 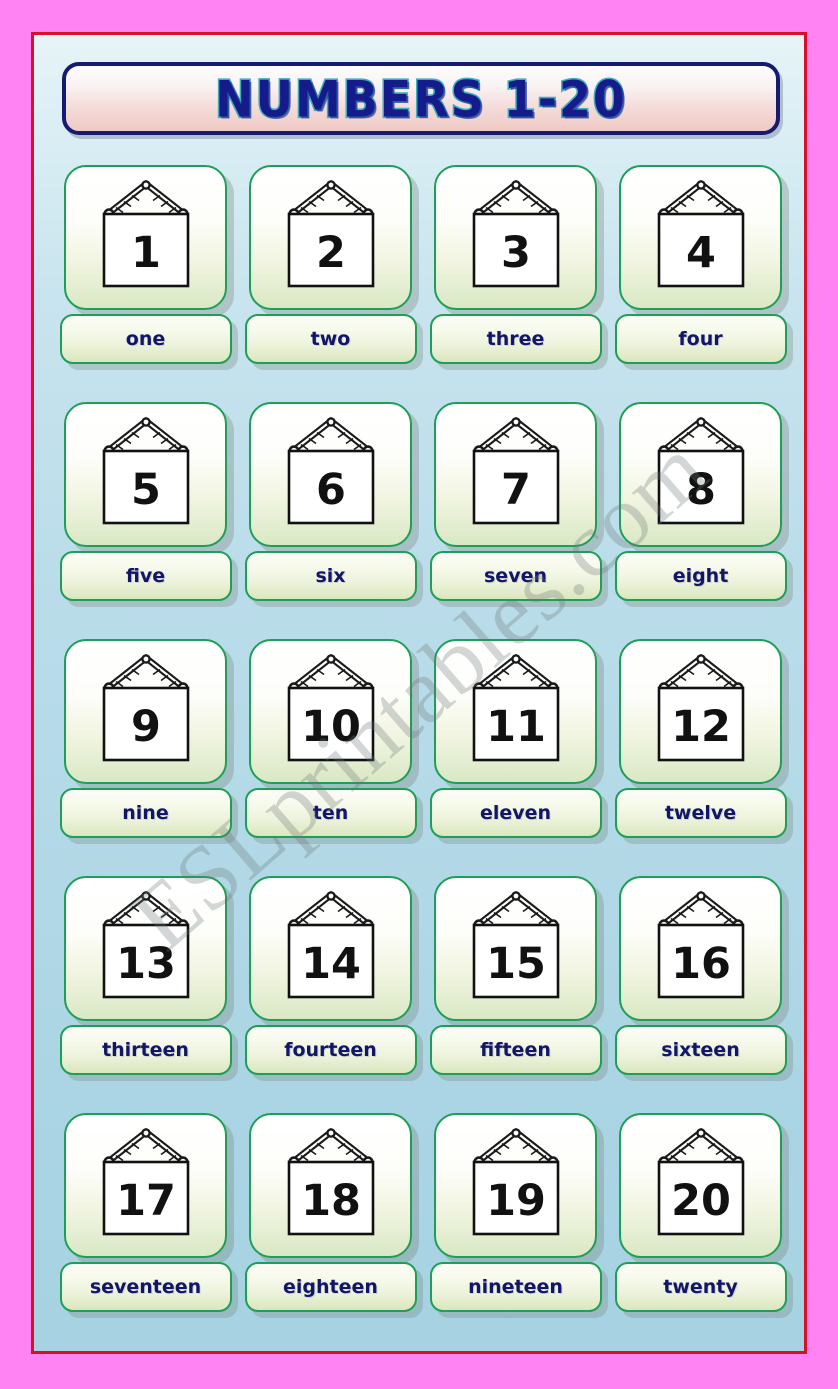 I want to click on picture-card: 14, so click(x=330, y=948).